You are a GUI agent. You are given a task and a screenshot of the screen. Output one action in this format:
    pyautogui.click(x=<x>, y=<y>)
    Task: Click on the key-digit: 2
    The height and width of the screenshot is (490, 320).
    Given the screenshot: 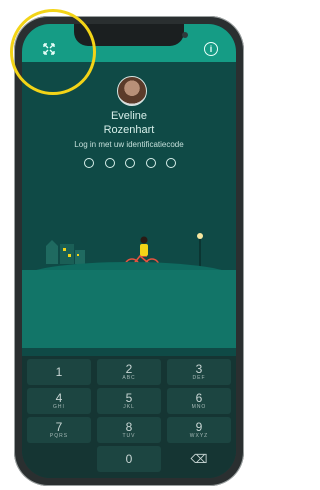 What is the action you would take?
    pyautogui.click(x=129, y=369)
    